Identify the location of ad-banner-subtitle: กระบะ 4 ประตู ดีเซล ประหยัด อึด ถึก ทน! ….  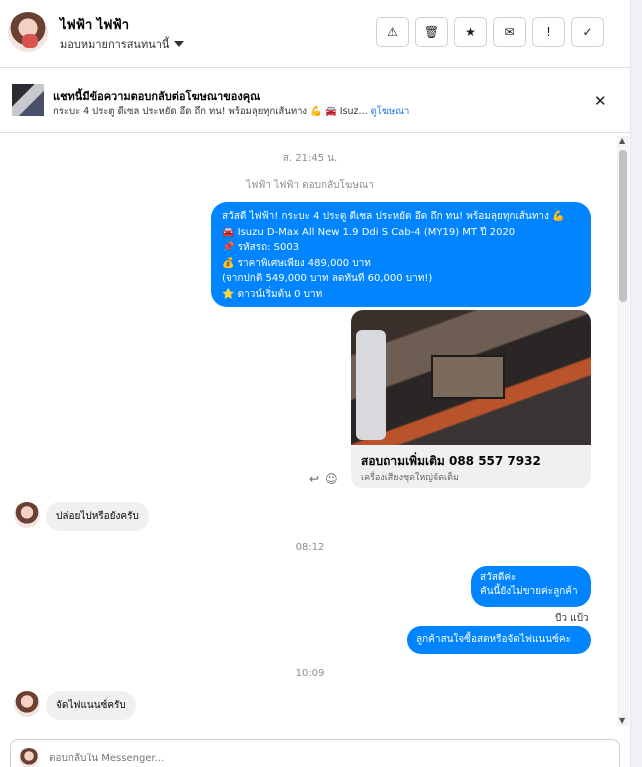
(231, 111).